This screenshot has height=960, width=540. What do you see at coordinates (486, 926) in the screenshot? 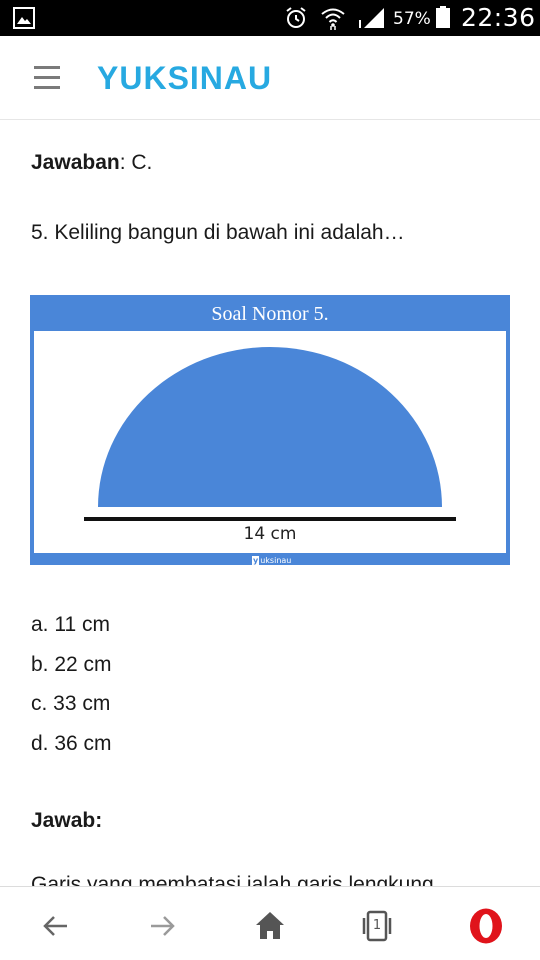
I see `opera-icon` at bounding box center [486, 926].